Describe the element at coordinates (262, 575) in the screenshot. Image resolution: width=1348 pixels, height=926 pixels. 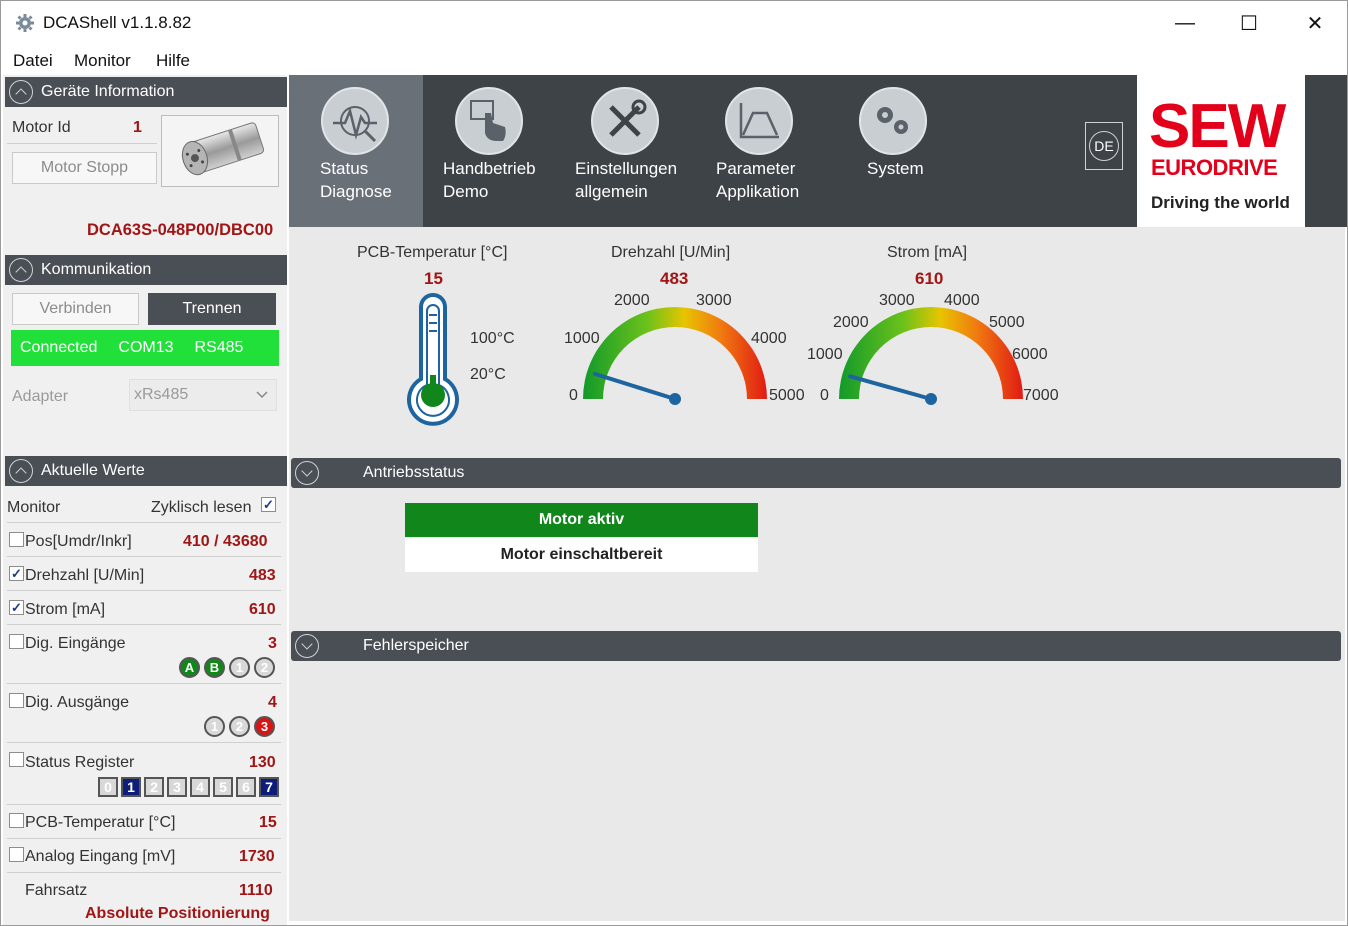
I see `row-value-drehzahl: 483` at that location.